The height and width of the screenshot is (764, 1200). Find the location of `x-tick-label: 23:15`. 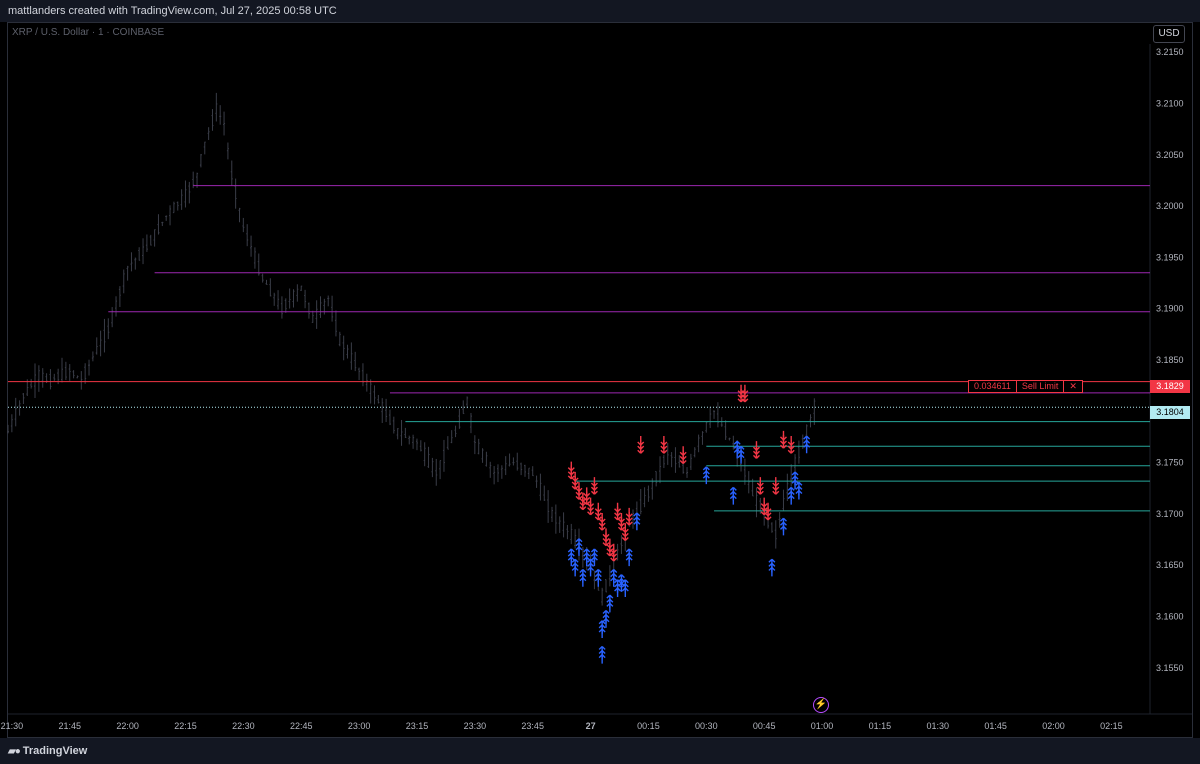

x-tick-label: 23:15 is located at coordinates (417, 726).